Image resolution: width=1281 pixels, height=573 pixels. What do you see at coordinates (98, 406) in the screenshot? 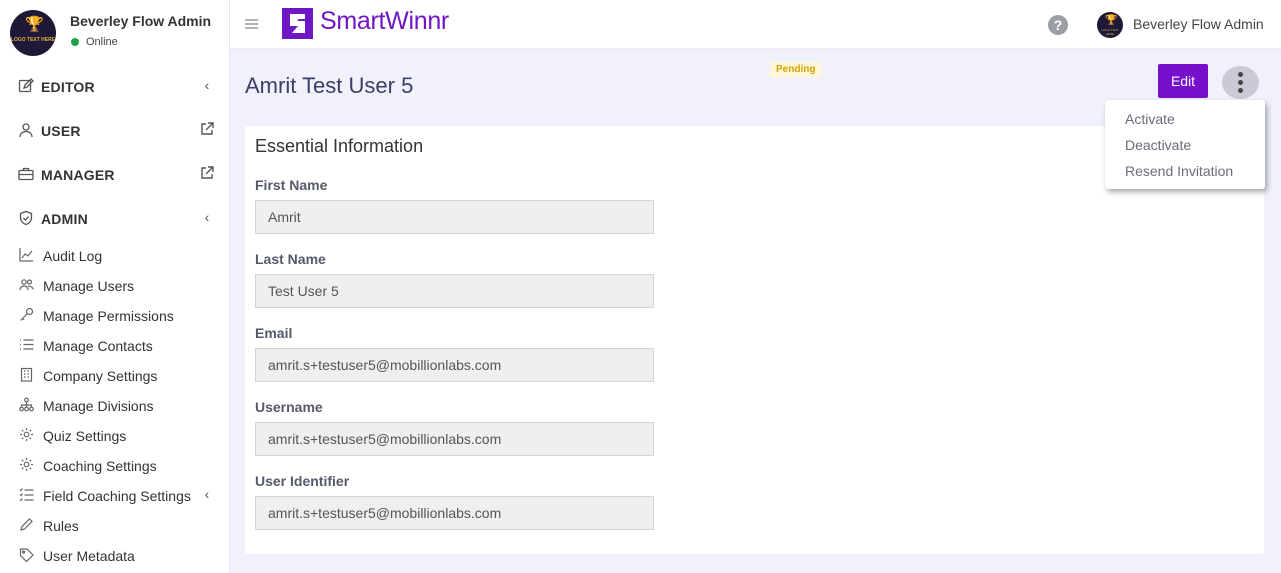
I see `sidebar-item-label: Manage Divisions` at bounding box center [98, 406].